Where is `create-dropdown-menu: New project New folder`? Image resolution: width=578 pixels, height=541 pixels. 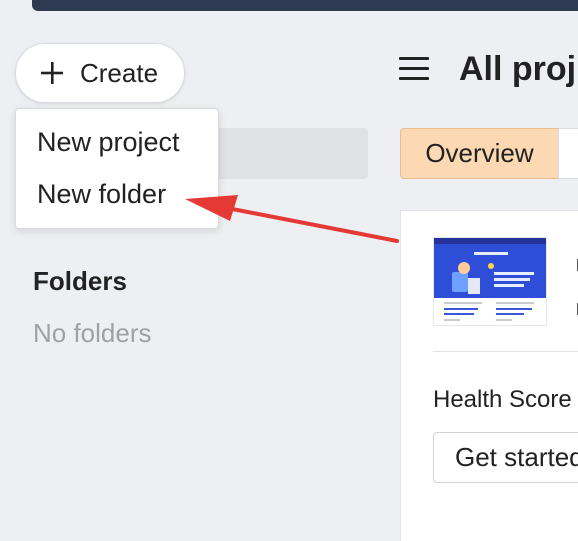
create-dropdown-menu: New project New folder is located at coordinates (117, 168).